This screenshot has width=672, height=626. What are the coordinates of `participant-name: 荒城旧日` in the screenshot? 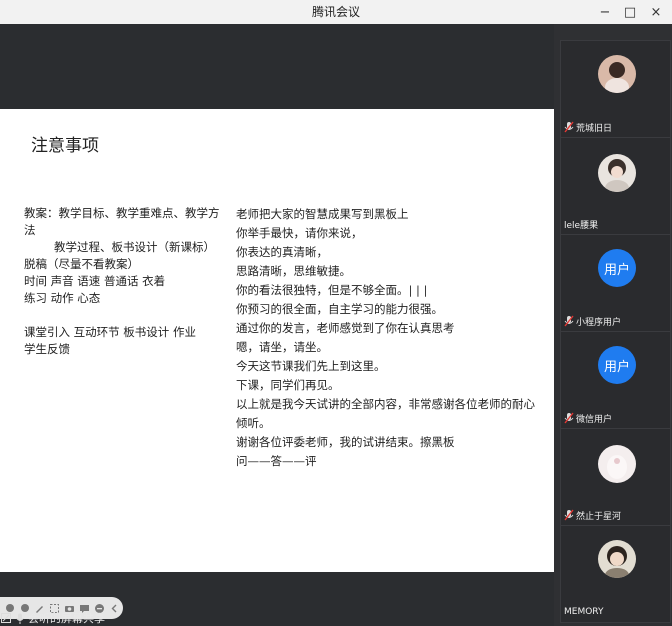 It's located at (594, 128).